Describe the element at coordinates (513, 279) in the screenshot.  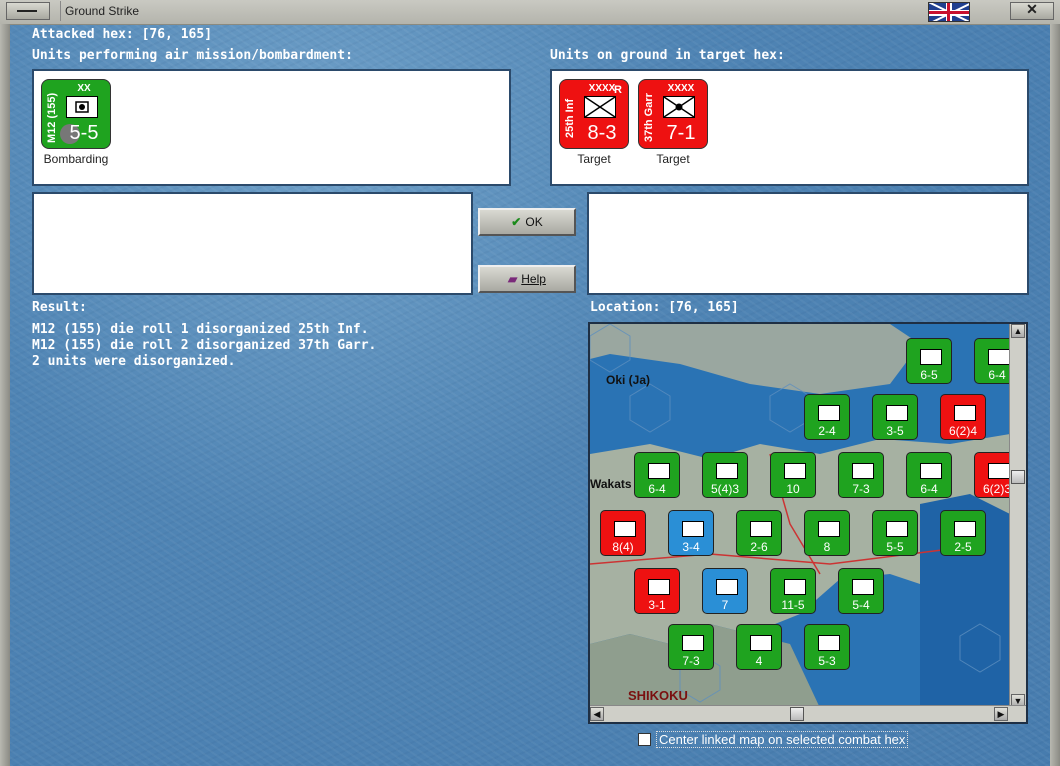
I see `help-book-icon: ▰` at that location.